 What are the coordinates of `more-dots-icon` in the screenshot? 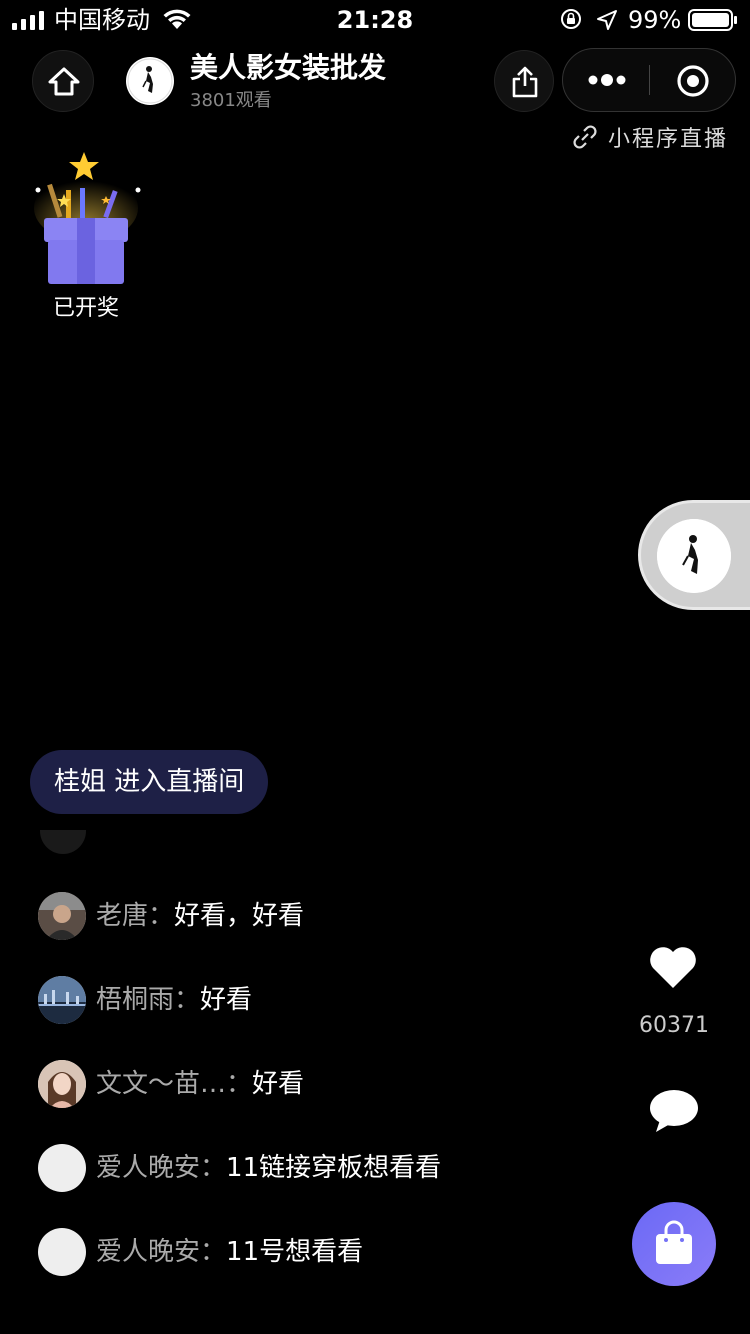 It's located at (607, 80).